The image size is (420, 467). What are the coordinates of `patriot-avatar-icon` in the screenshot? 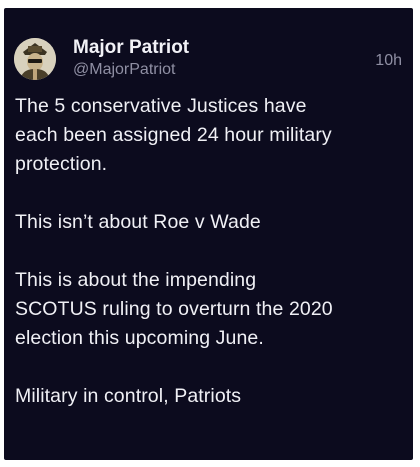 It's located at (35, 59).